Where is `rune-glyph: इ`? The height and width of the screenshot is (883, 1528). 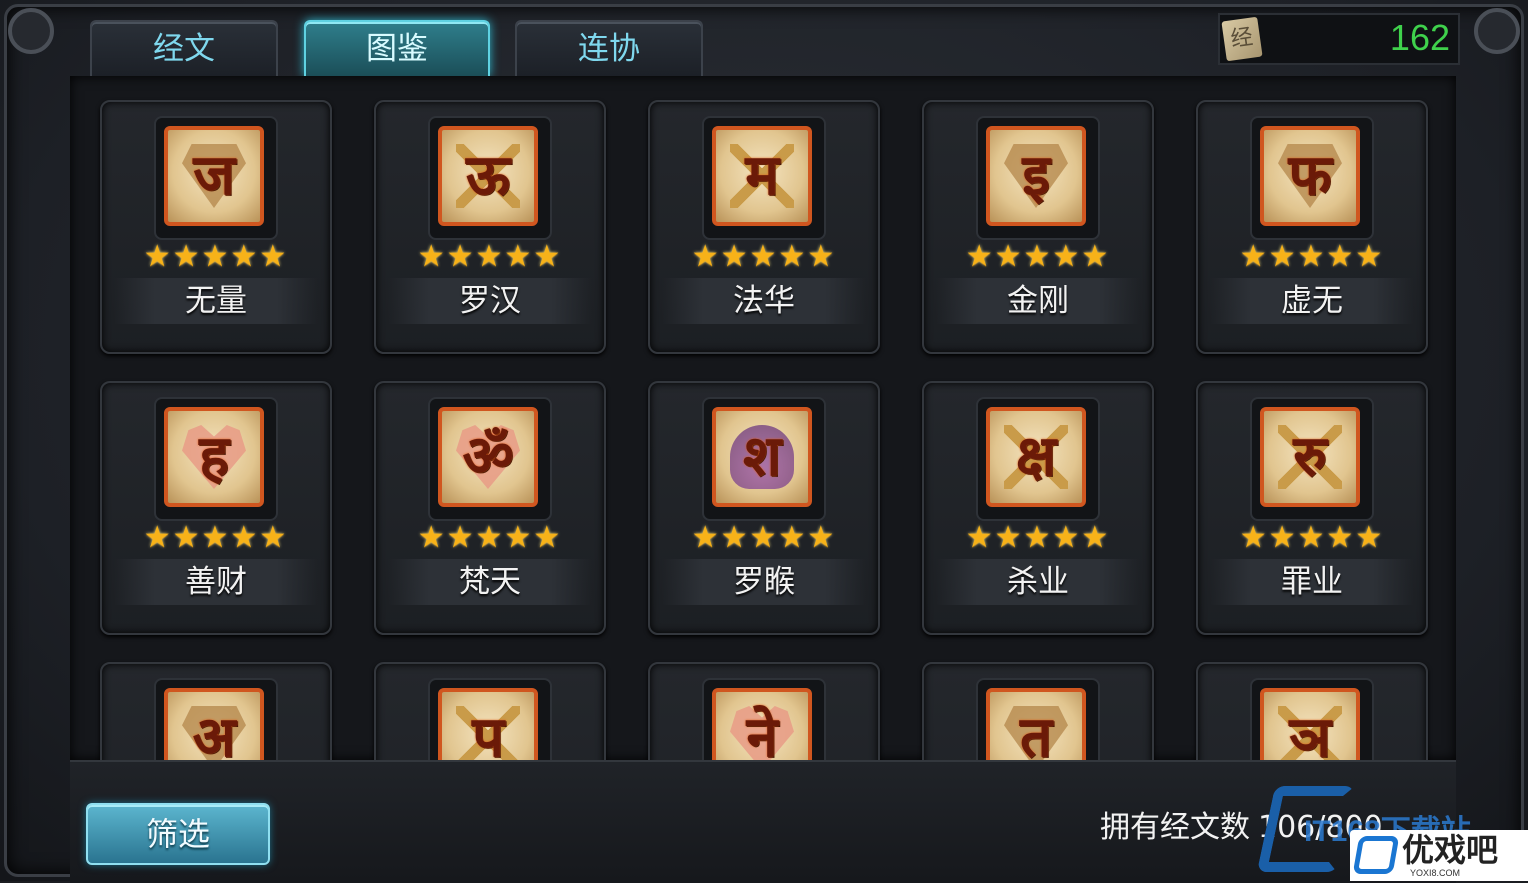
rune-glyph: इ is located at coordinates (1036, 175).